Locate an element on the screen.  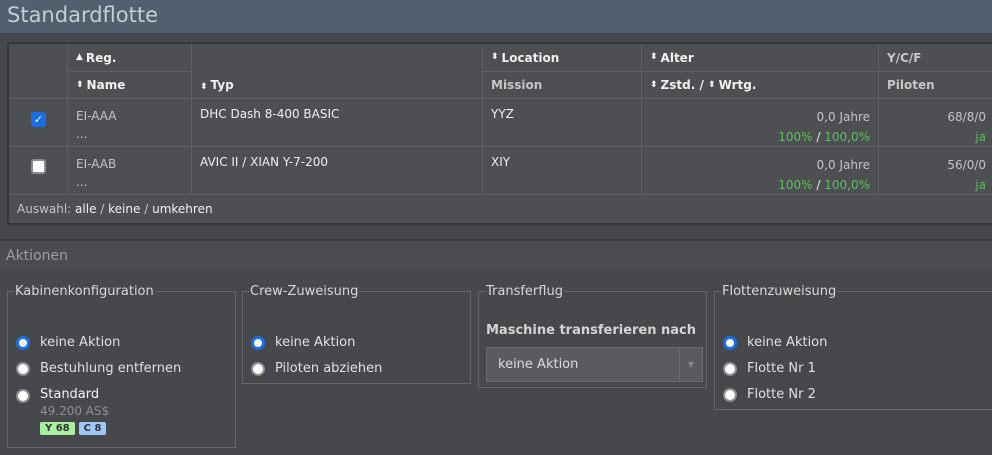
header-piloten: Piloten is located at coordinates (935, 85).